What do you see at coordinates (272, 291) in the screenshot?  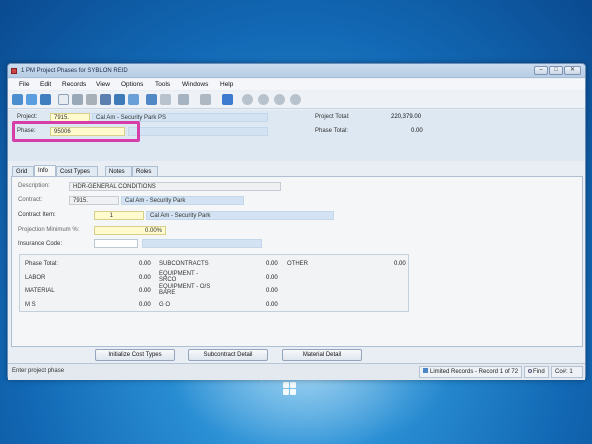 I see `equipment-os-bare-value: 0.00` at bounding box center [272, 291].